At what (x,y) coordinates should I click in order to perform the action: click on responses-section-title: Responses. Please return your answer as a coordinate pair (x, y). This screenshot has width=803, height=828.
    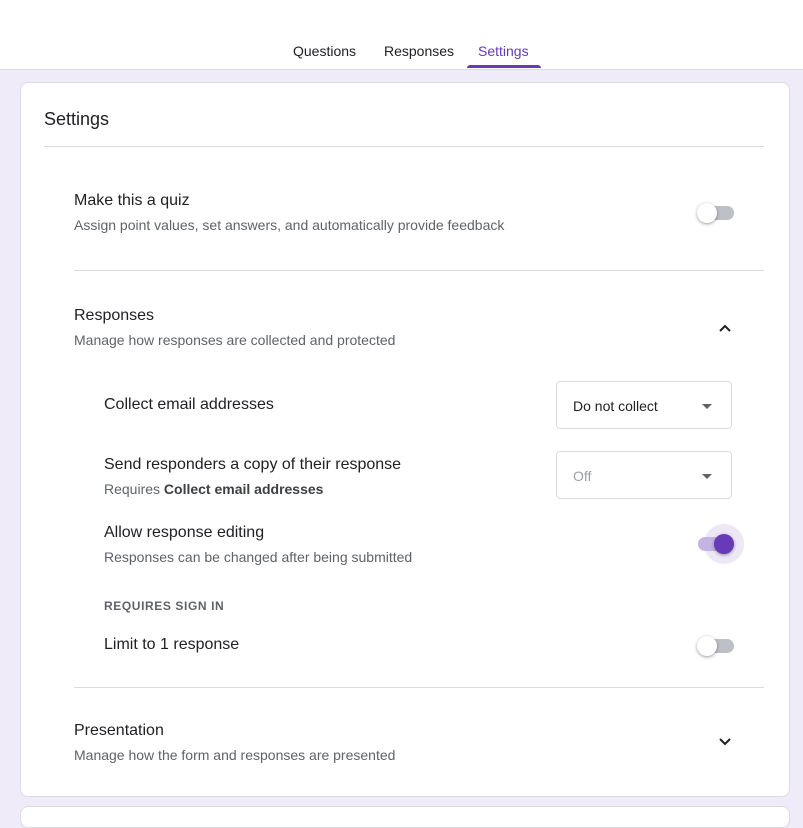
    Looking at the image, I should click on (114, 315).